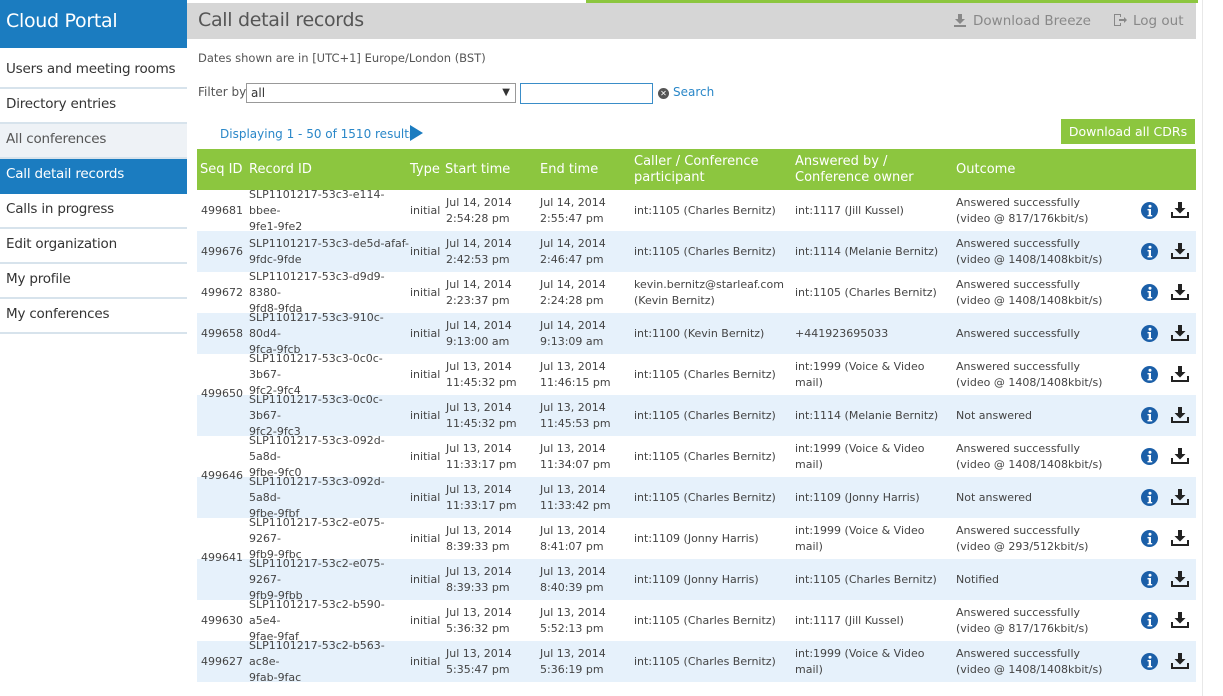 The width and height of the screenshot is (1223, 696). Describe the element at coordinates (478, 628) in the screenshot. I see `start-time-line: 5:36:32 pm` at that location.